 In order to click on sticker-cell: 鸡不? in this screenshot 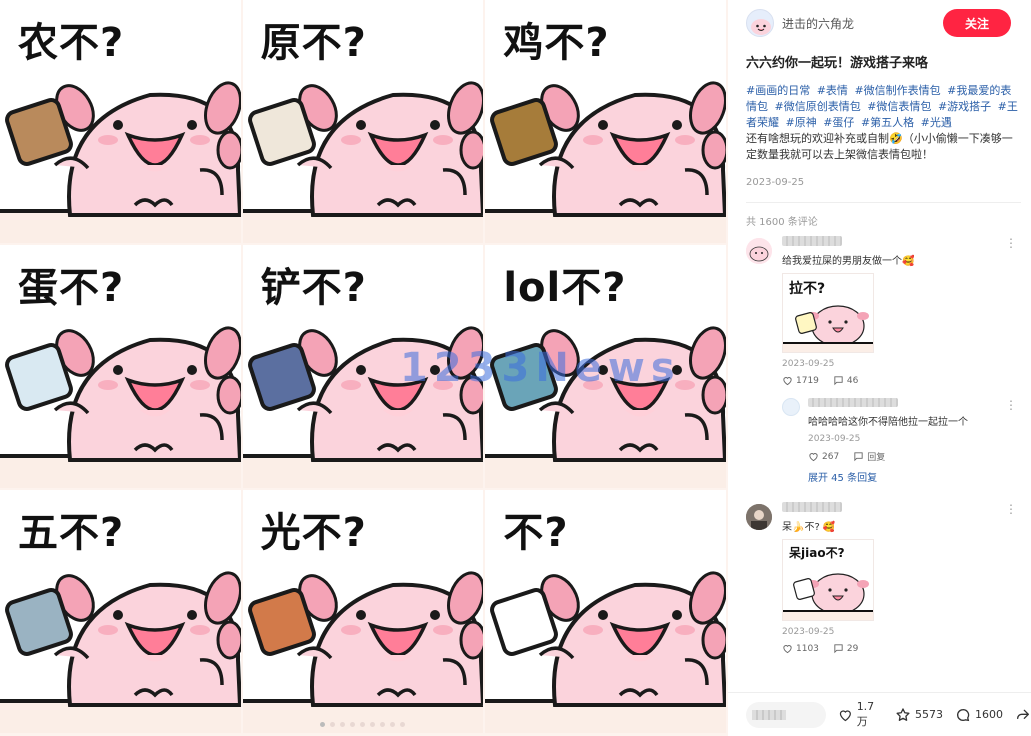, I will do `click(606, 122)`.